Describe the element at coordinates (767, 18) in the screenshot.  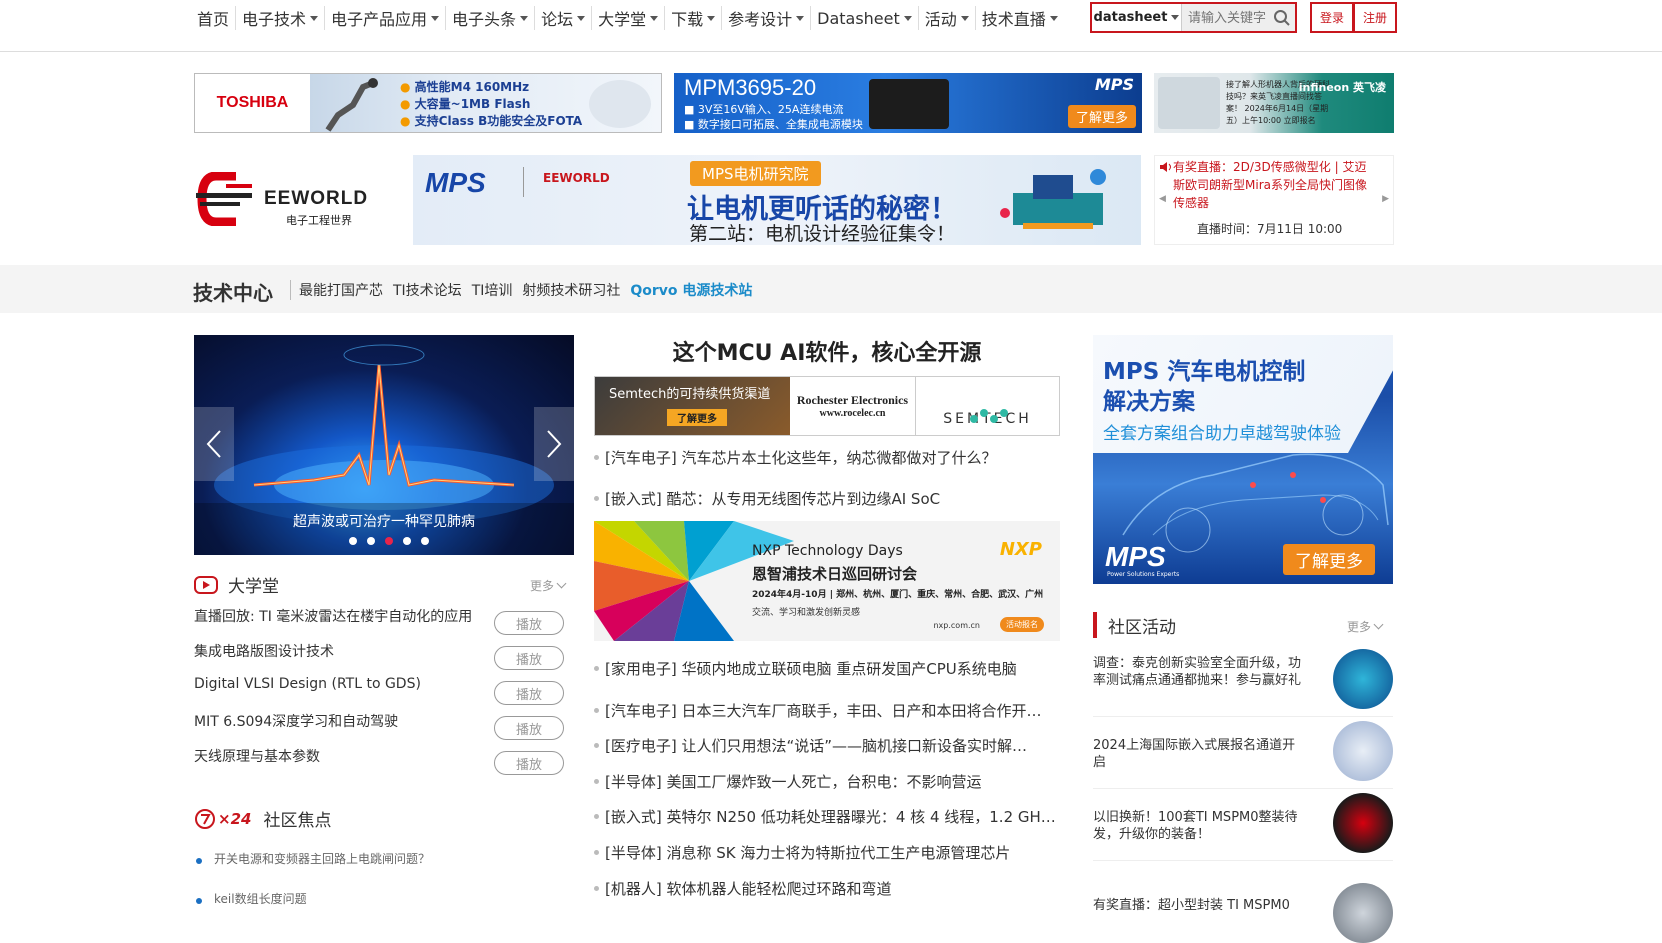
I see `nav-reference-design: 参考设计` at that location.